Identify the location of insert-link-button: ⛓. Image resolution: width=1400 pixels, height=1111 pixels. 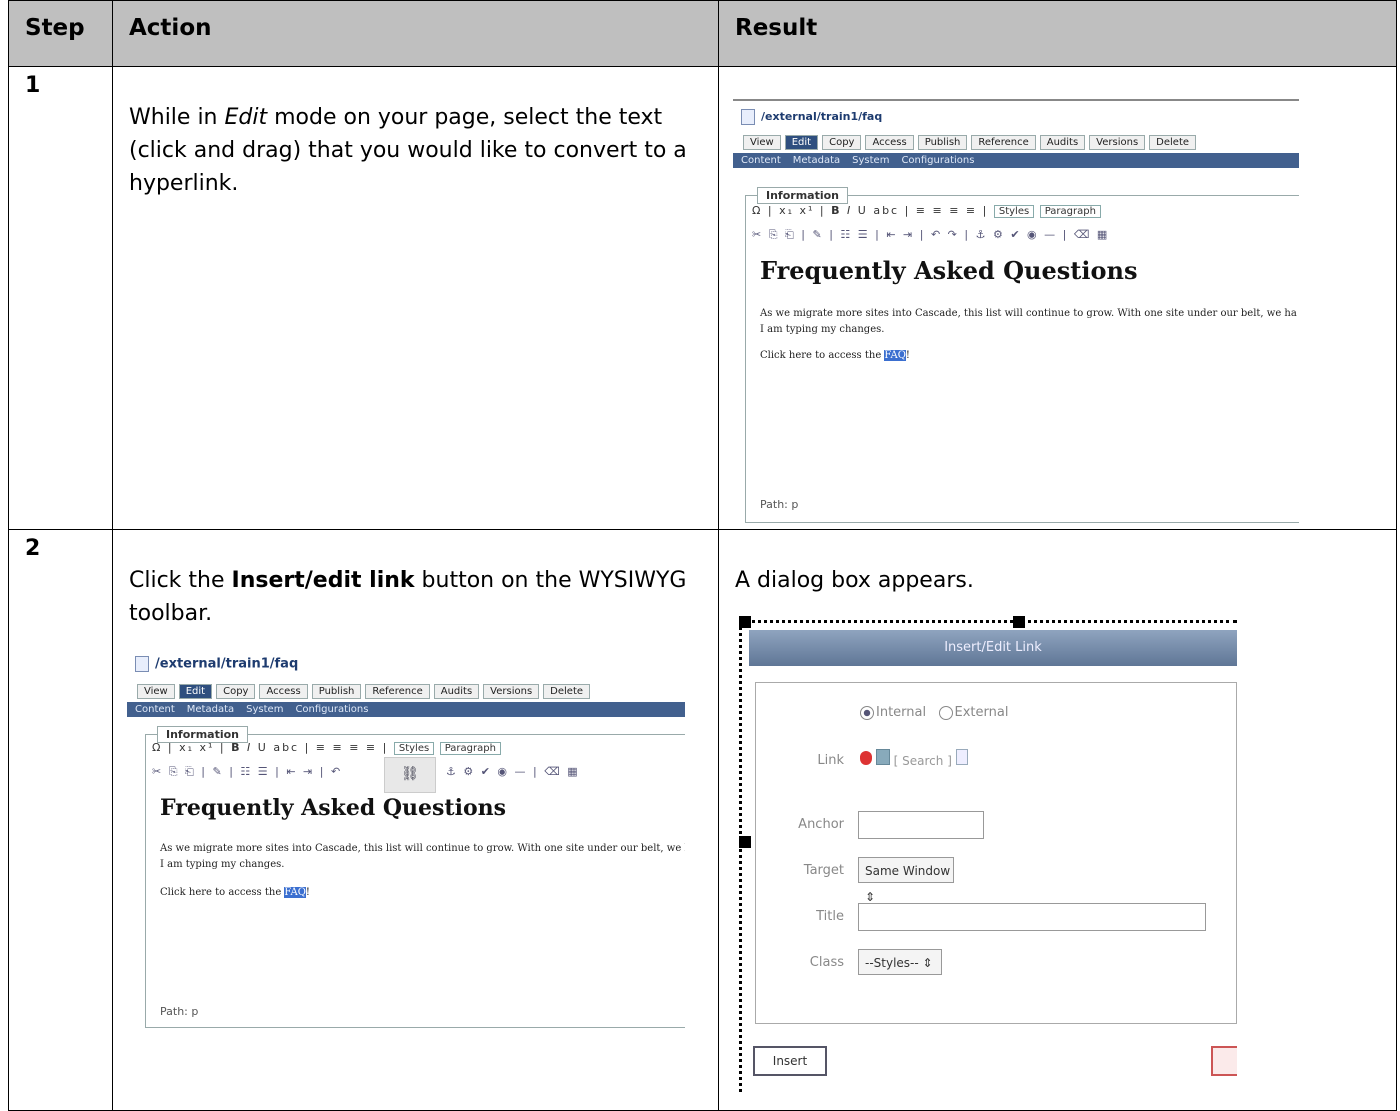
(410, 775).